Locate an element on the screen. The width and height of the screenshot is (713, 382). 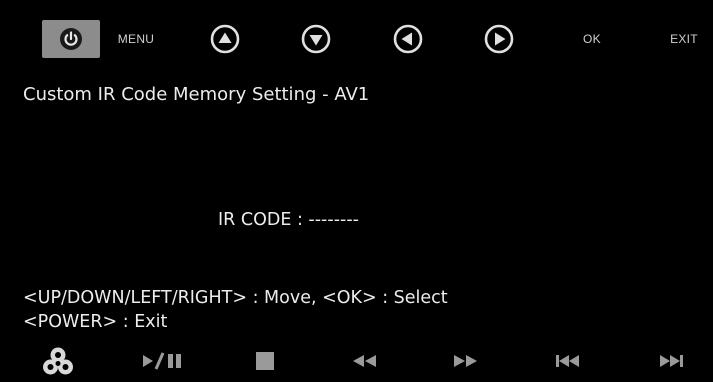
rewind-button is located at coordinates (365, 361).